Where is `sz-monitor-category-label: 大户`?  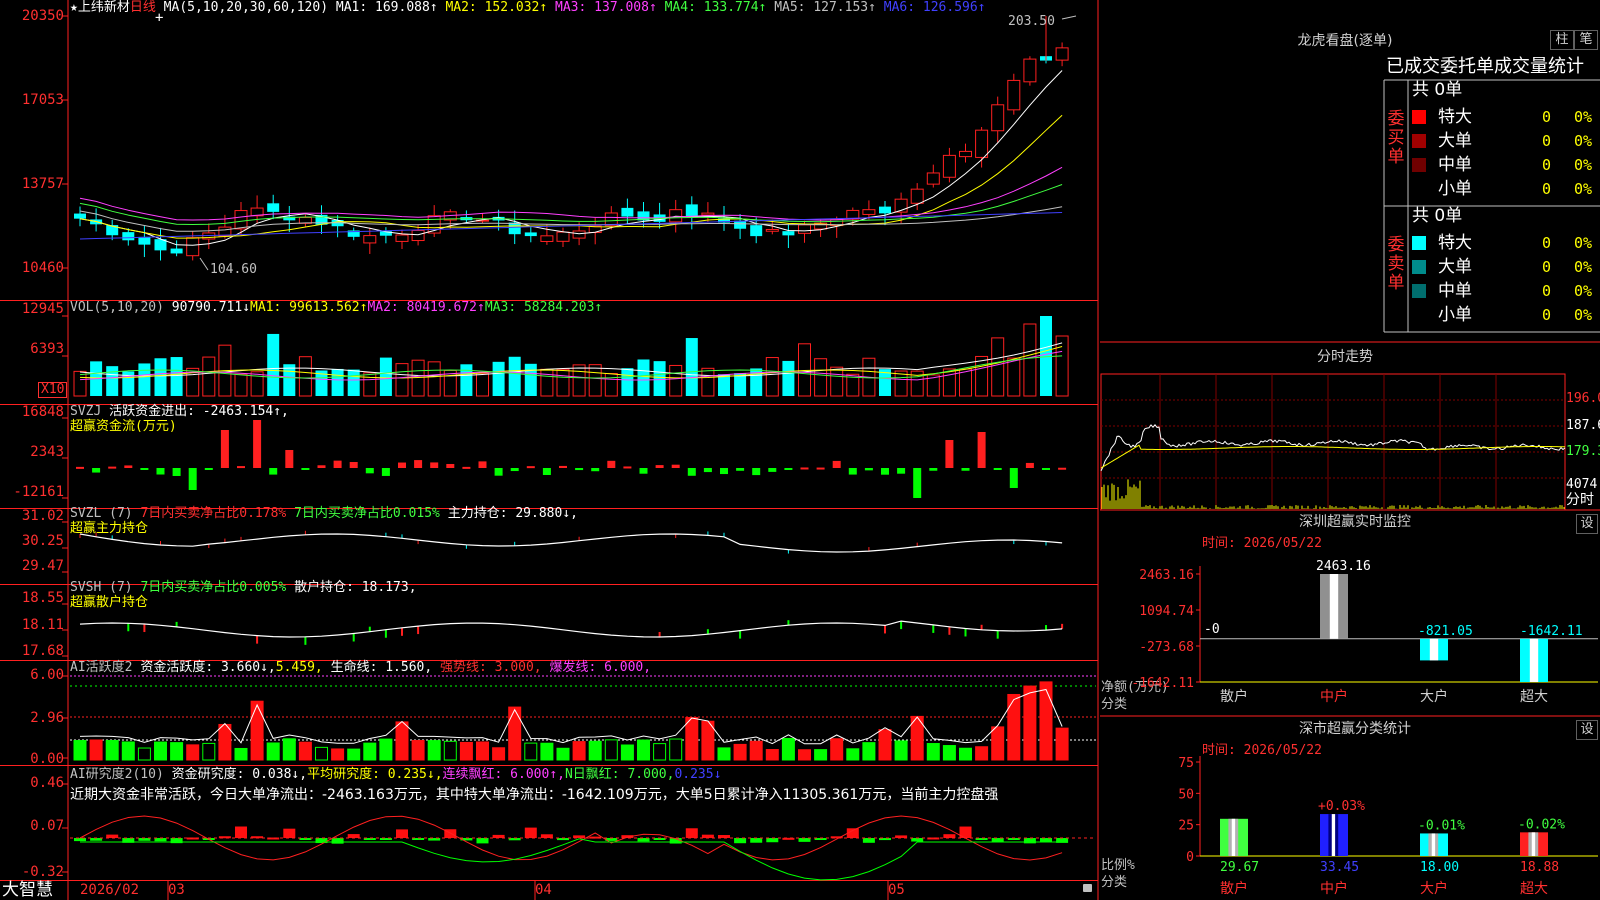 sz-monitor-category-label: 大户 is located at coordinates (1434, 696).